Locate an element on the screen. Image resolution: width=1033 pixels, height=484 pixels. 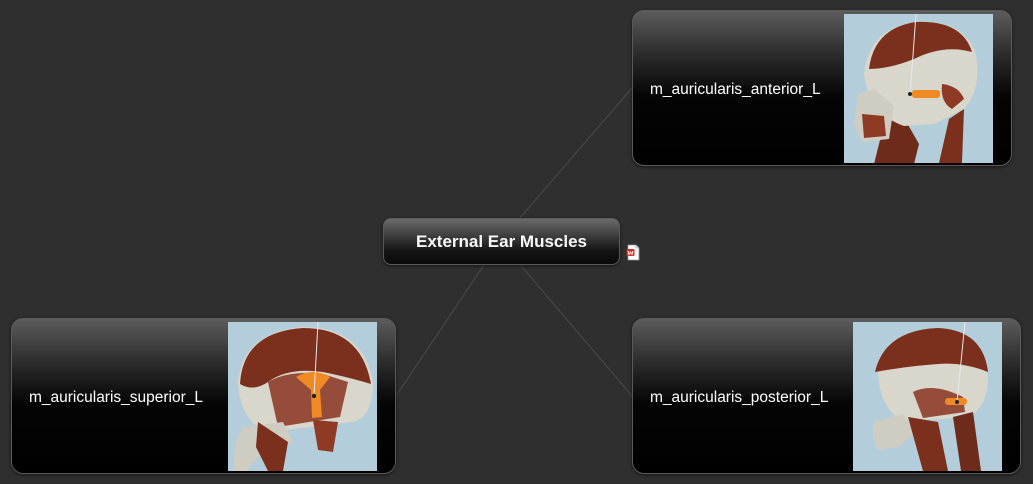
subtopic-node-posterior: m_auricularis_posterior_L is located at coordinates (826, 396).